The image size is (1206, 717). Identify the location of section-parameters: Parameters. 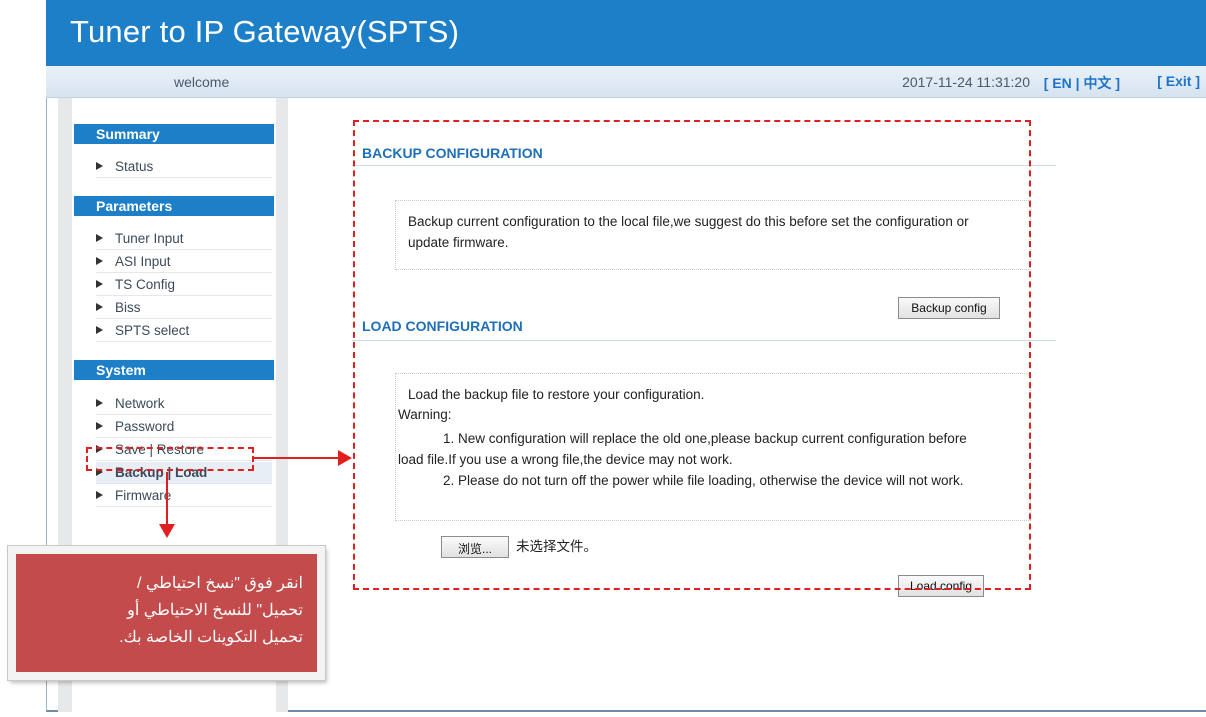
(174, 206).